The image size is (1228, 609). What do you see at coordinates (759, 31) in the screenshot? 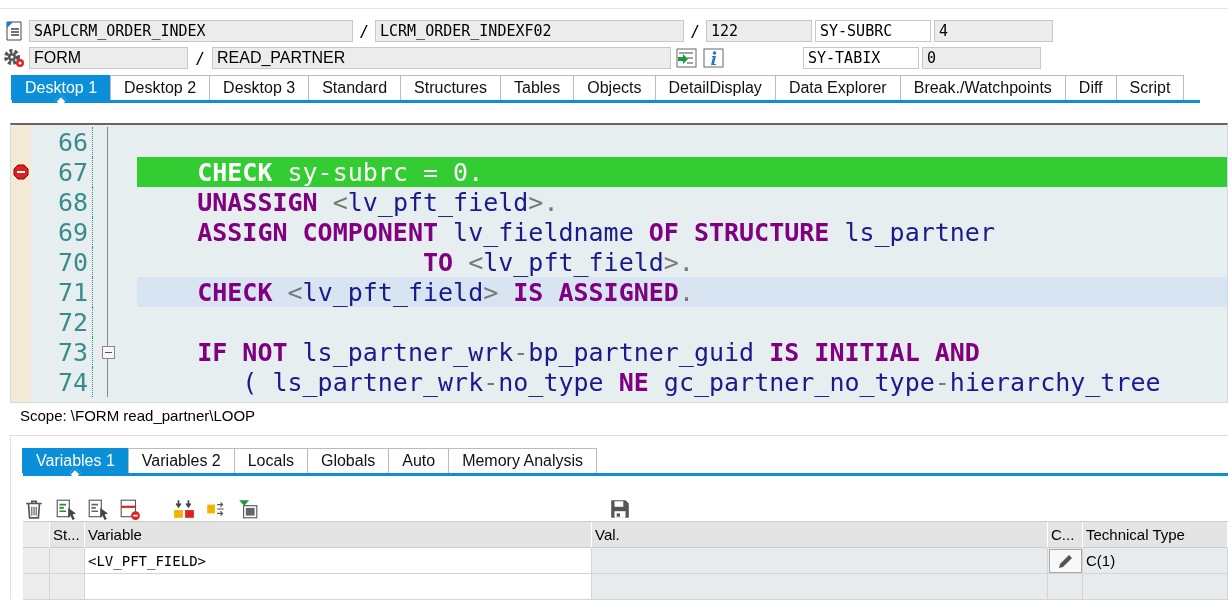
I see `line-field: 122` at bounding box center [759, 31].